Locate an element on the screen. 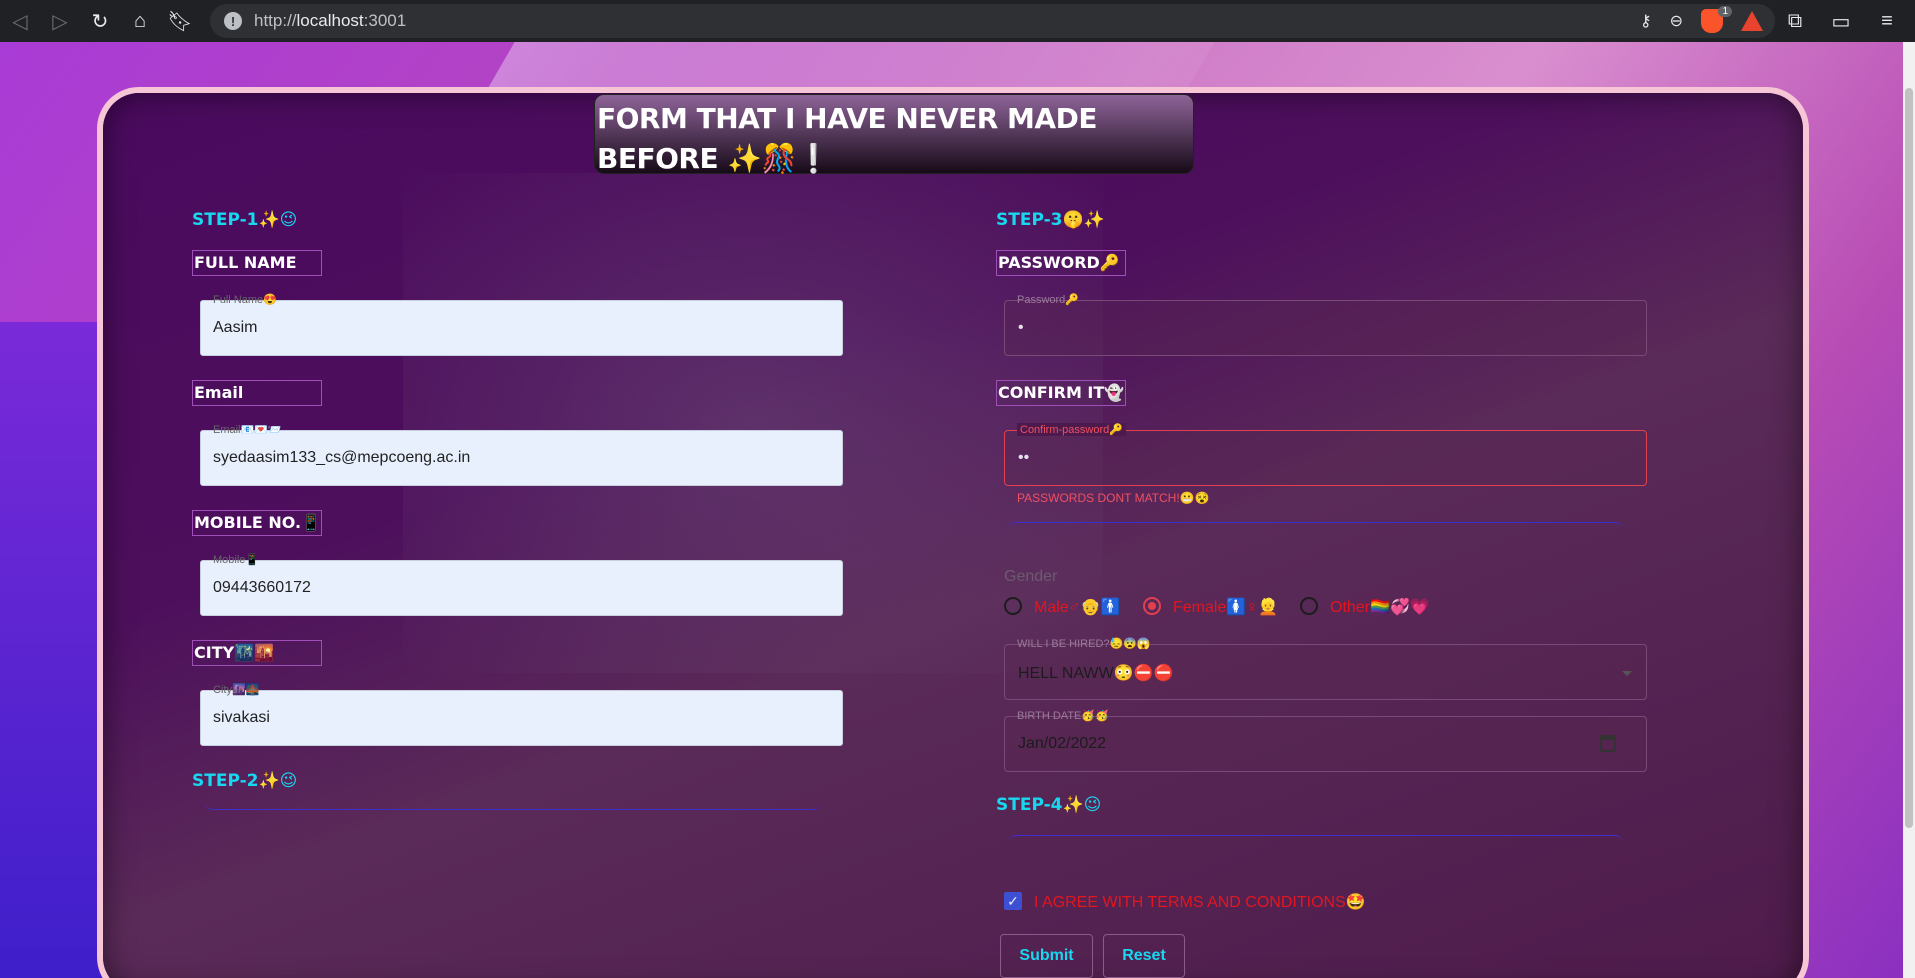 This screenshot has height=978, width=1915. password-error-text: PASSWORDS DONT MATCH!😬😵 is located at coordinates (1113, 498).